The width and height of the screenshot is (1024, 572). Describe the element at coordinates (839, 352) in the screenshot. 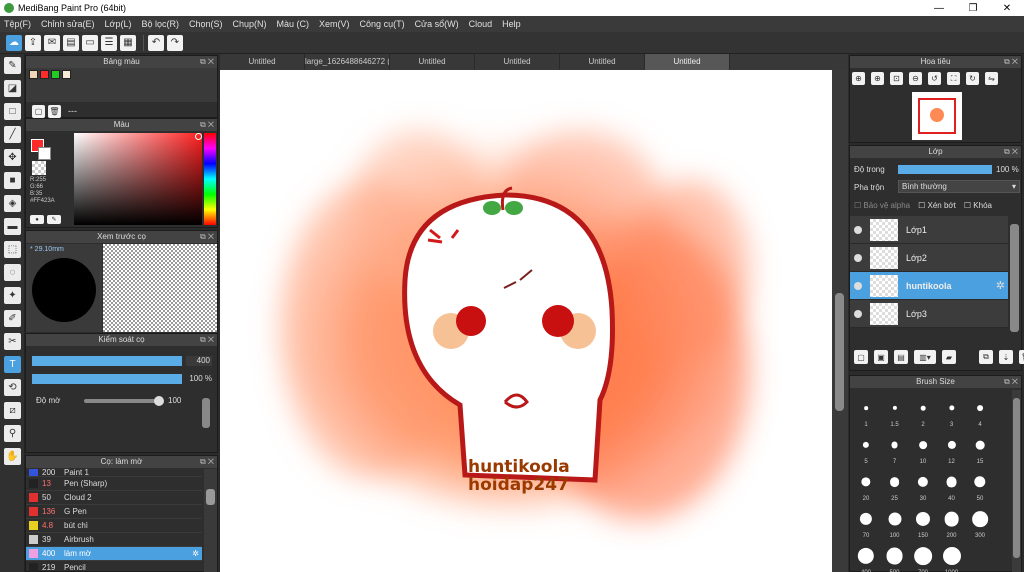

I see `canvas-scroll-thumb` at that location.